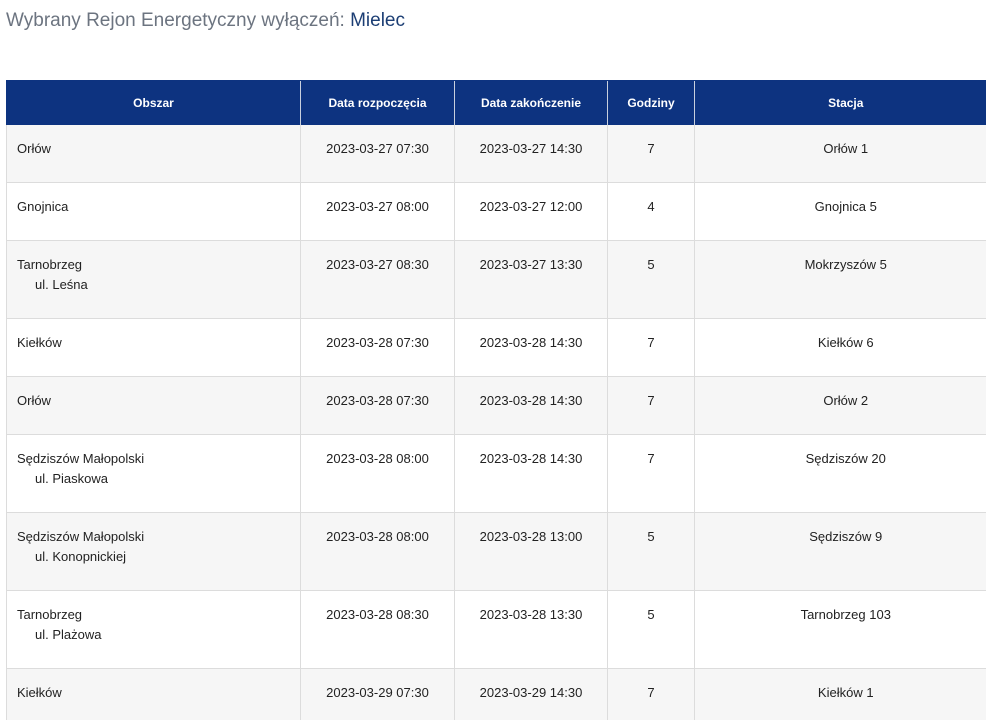 The image size is (986, 720). I want to click on cell-area: Tarnobrzeg ul. Plażowa, so click(153, 629).